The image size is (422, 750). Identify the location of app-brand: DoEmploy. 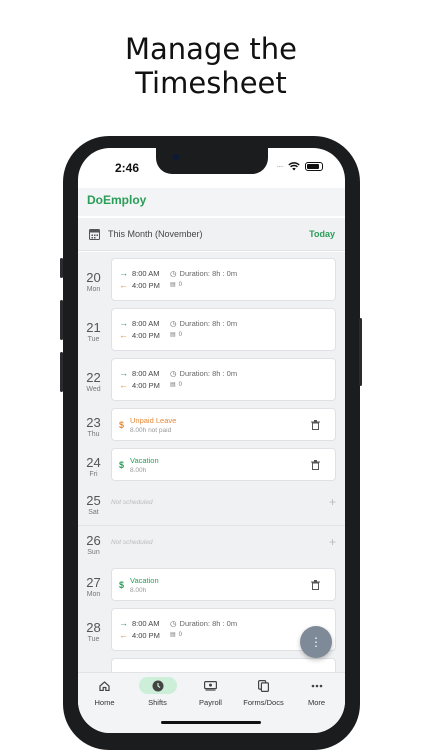
(117, 200).